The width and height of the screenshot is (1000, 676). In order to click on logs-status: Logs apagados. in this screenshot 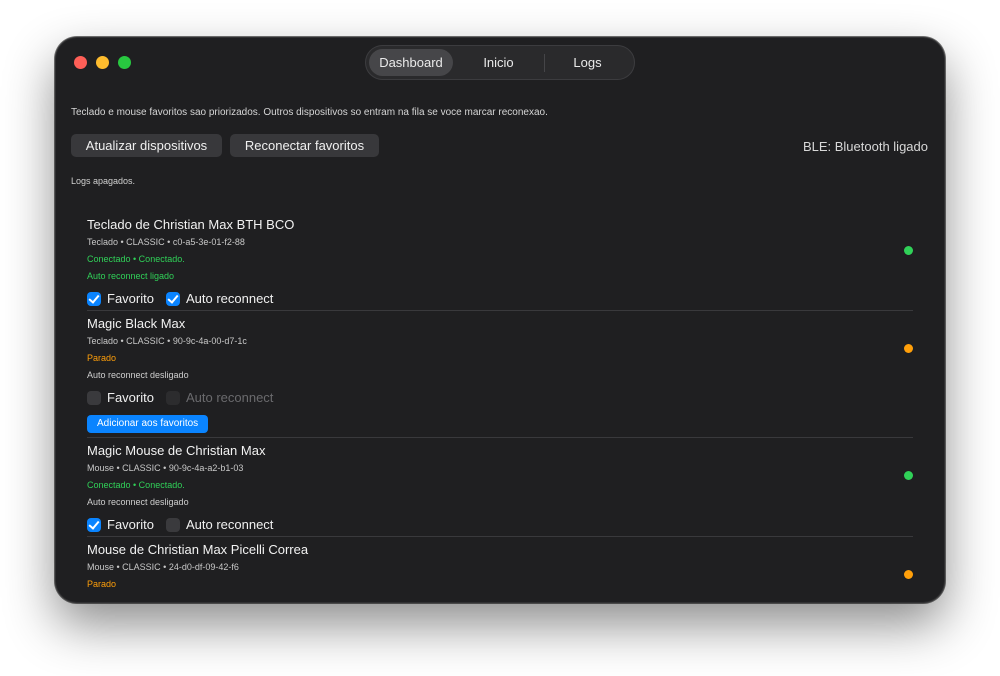, I will do `click(103, 181)`.